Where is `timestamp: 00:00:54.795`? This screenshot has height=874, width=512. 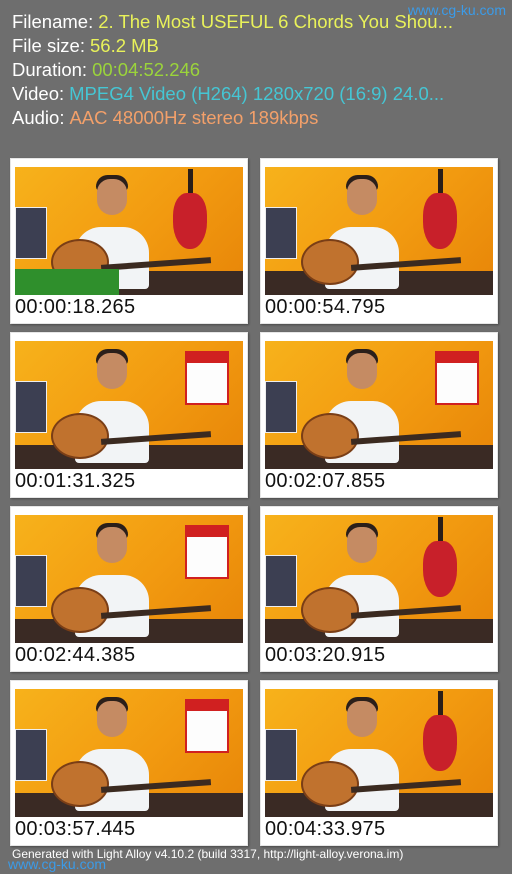 timestamp: 00:00:54.795 is located at coordinates (325, 307).